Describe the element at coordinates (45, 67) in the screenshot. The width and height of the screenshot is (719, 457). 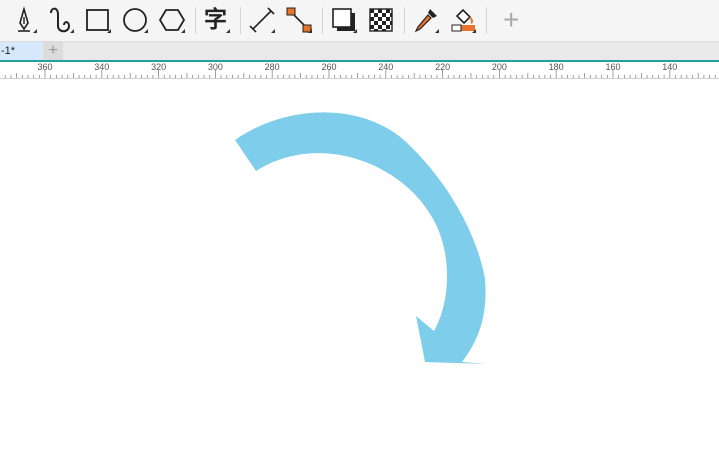
I see `ruler-label: 360` at that location.